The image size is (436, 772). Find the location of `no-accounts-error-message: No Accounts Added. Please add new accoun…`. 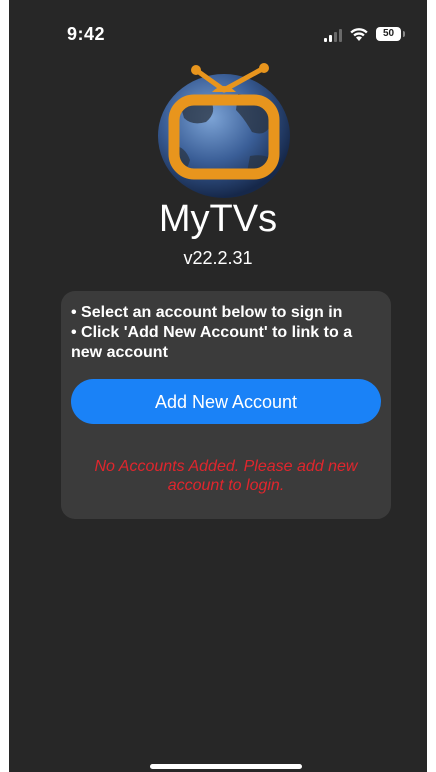

no-accounts-error-message: No Accounts Added. Please add new accoun… is located at coordinates (226, 476).